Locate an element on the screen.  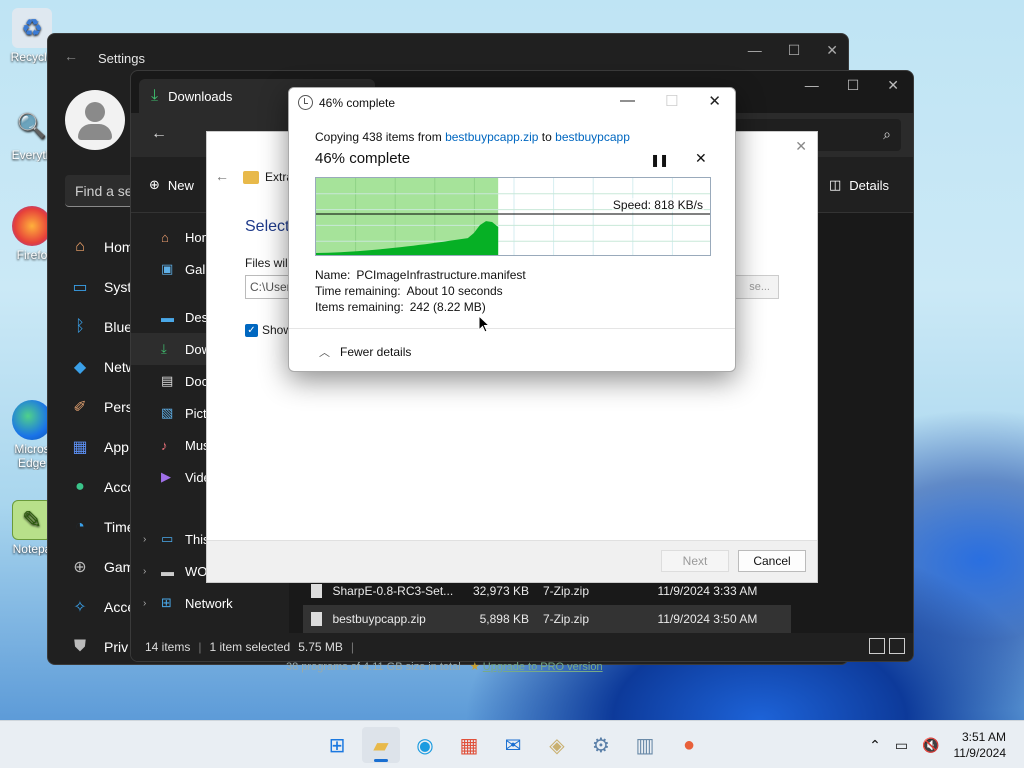
chevron-up-icon: ⌃ is located at coordinates (875, 745).